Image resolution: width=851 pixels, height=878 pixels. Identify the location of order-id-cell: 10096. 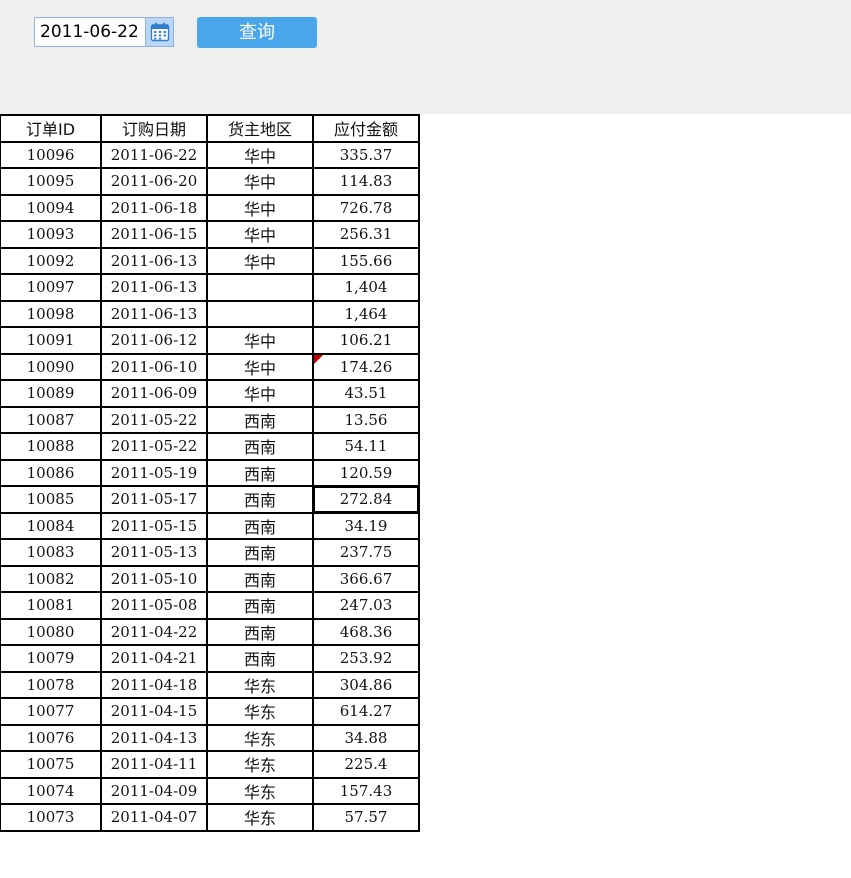
(51, 154).